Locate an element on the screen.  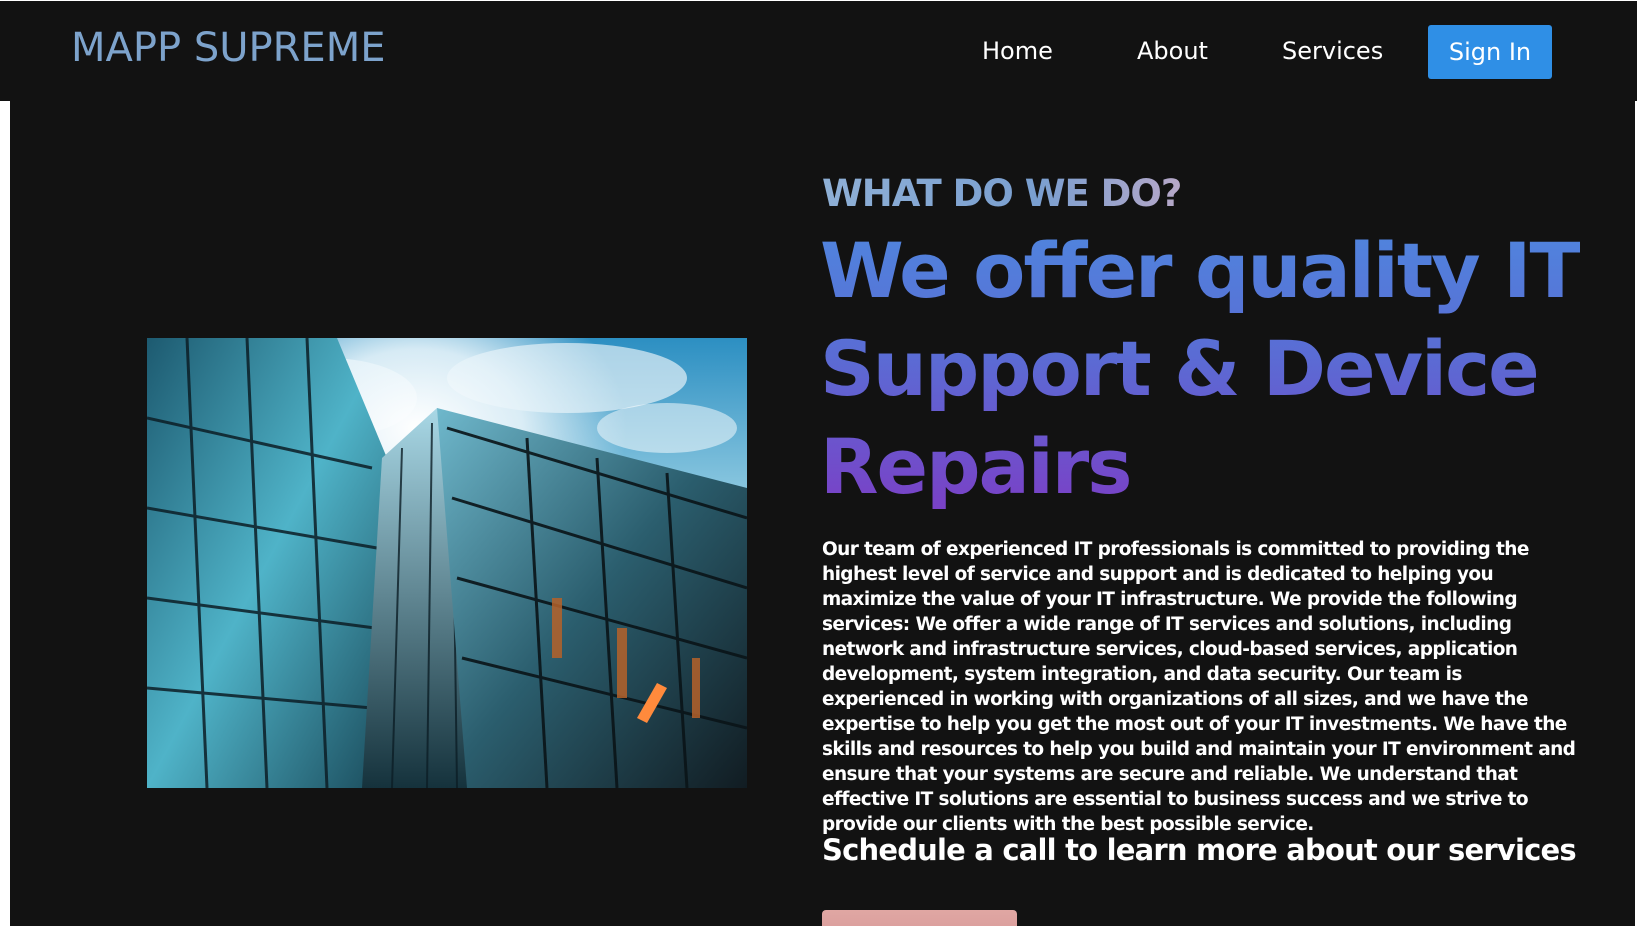
top-navbar: MAPP SUPREME Home About Services Sign In is located at coordinates (818, 51).